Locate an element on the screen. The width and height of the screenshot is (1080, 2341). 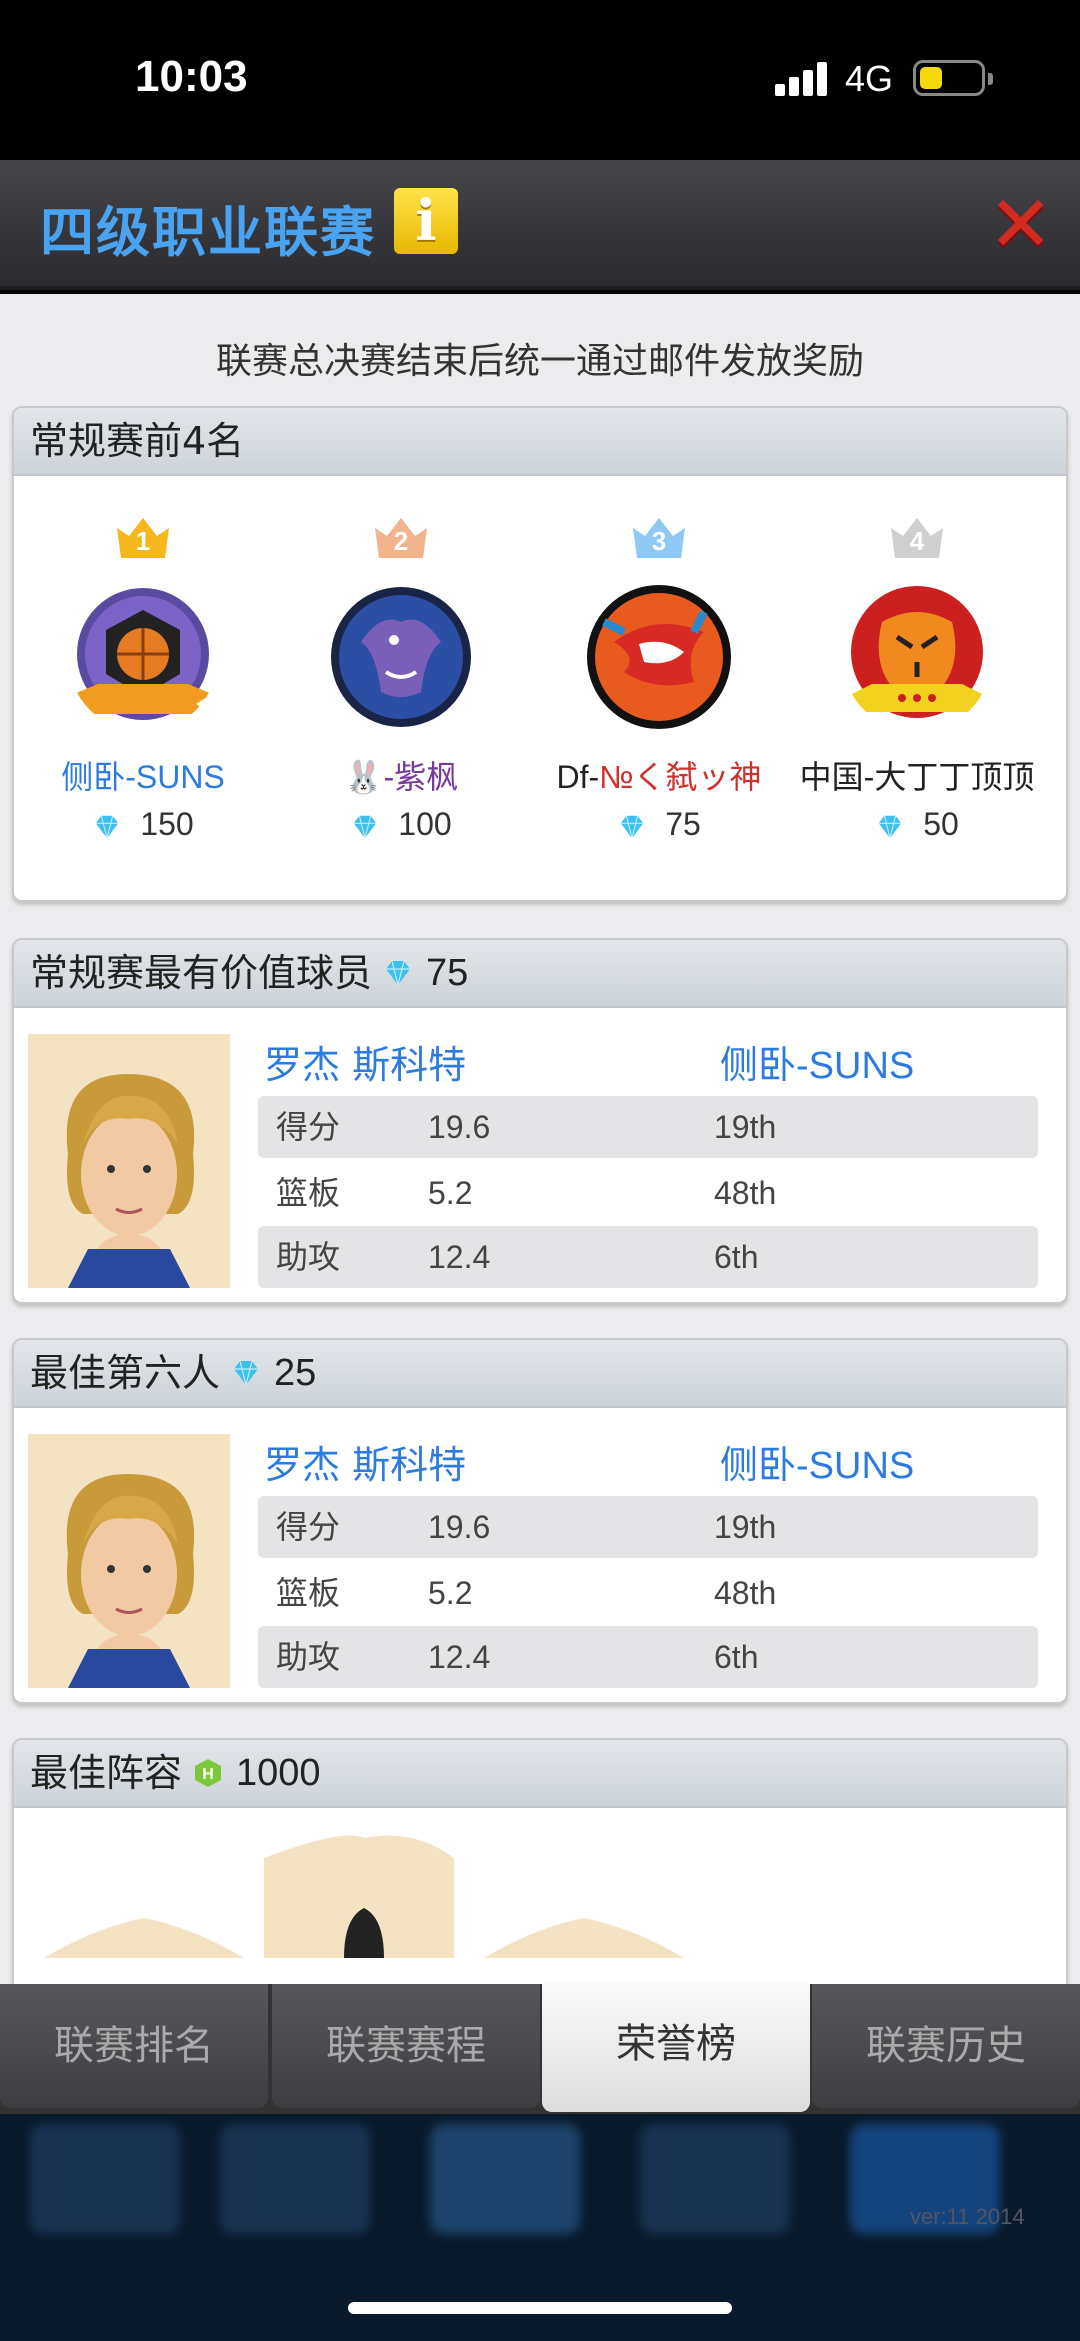
sixth-man-reward: 25 is located at coordinates (295, 1373).